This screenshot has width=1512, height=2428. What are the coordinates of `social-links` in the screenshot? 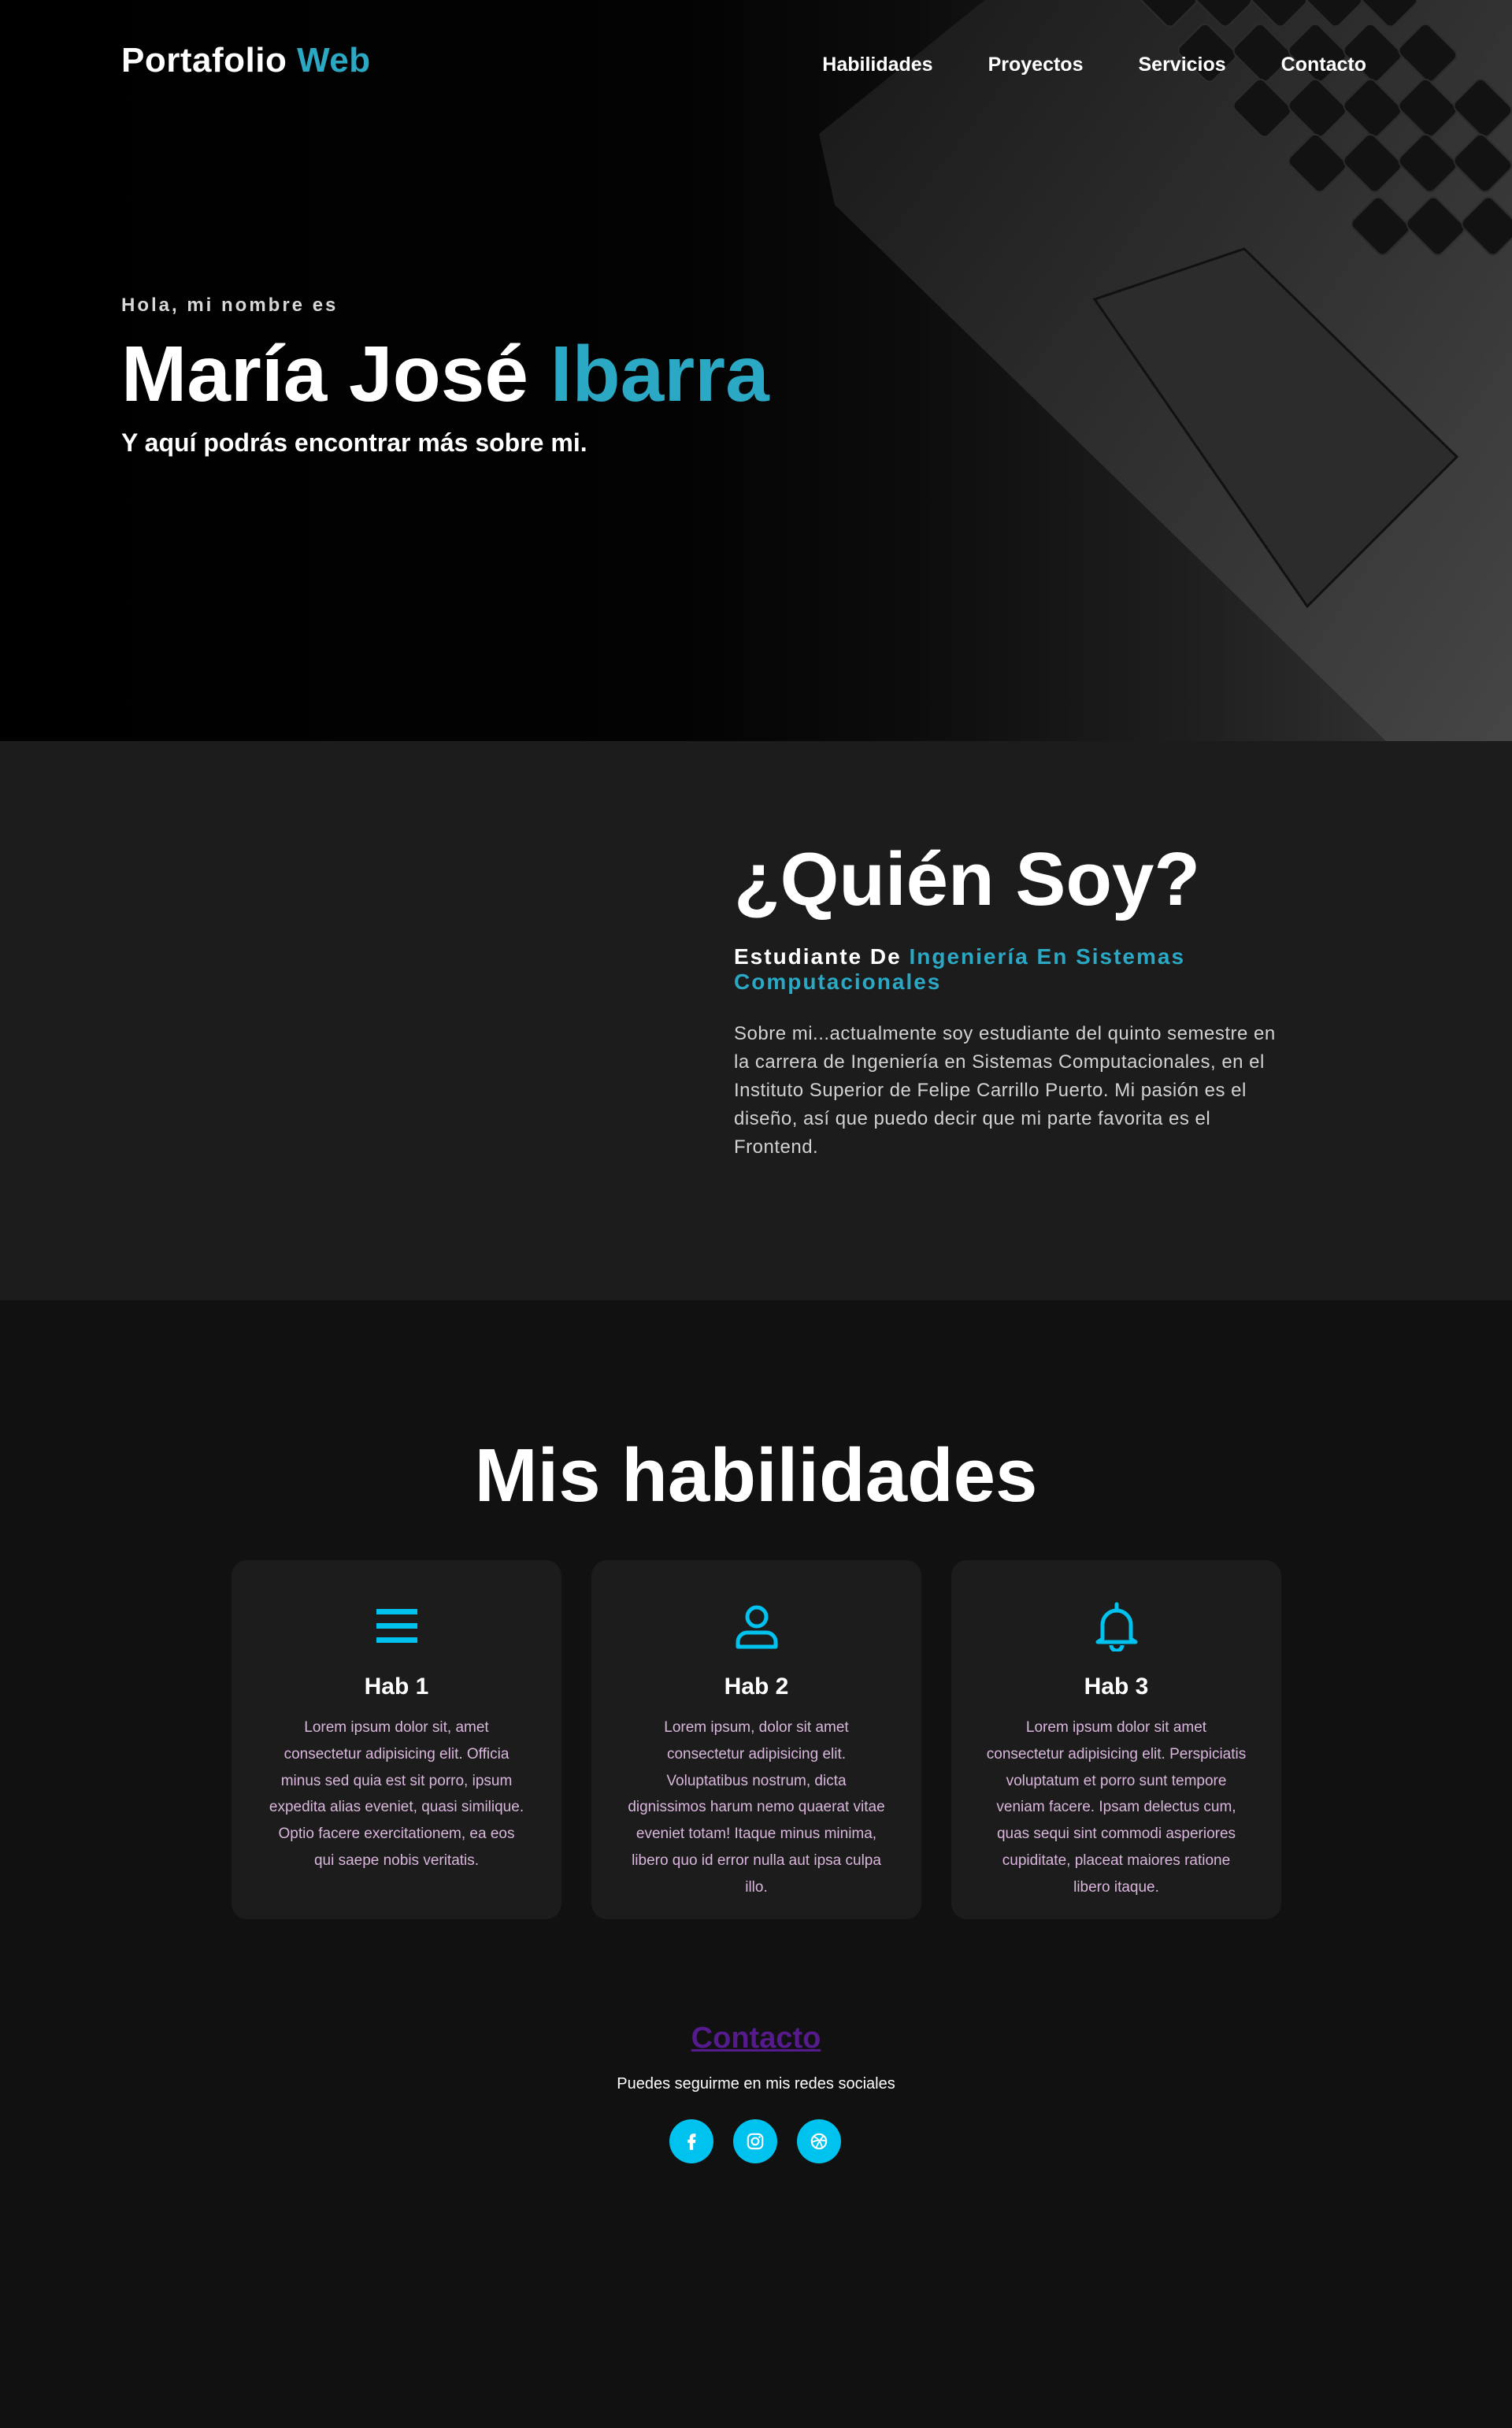 It's located at (755, 2141).